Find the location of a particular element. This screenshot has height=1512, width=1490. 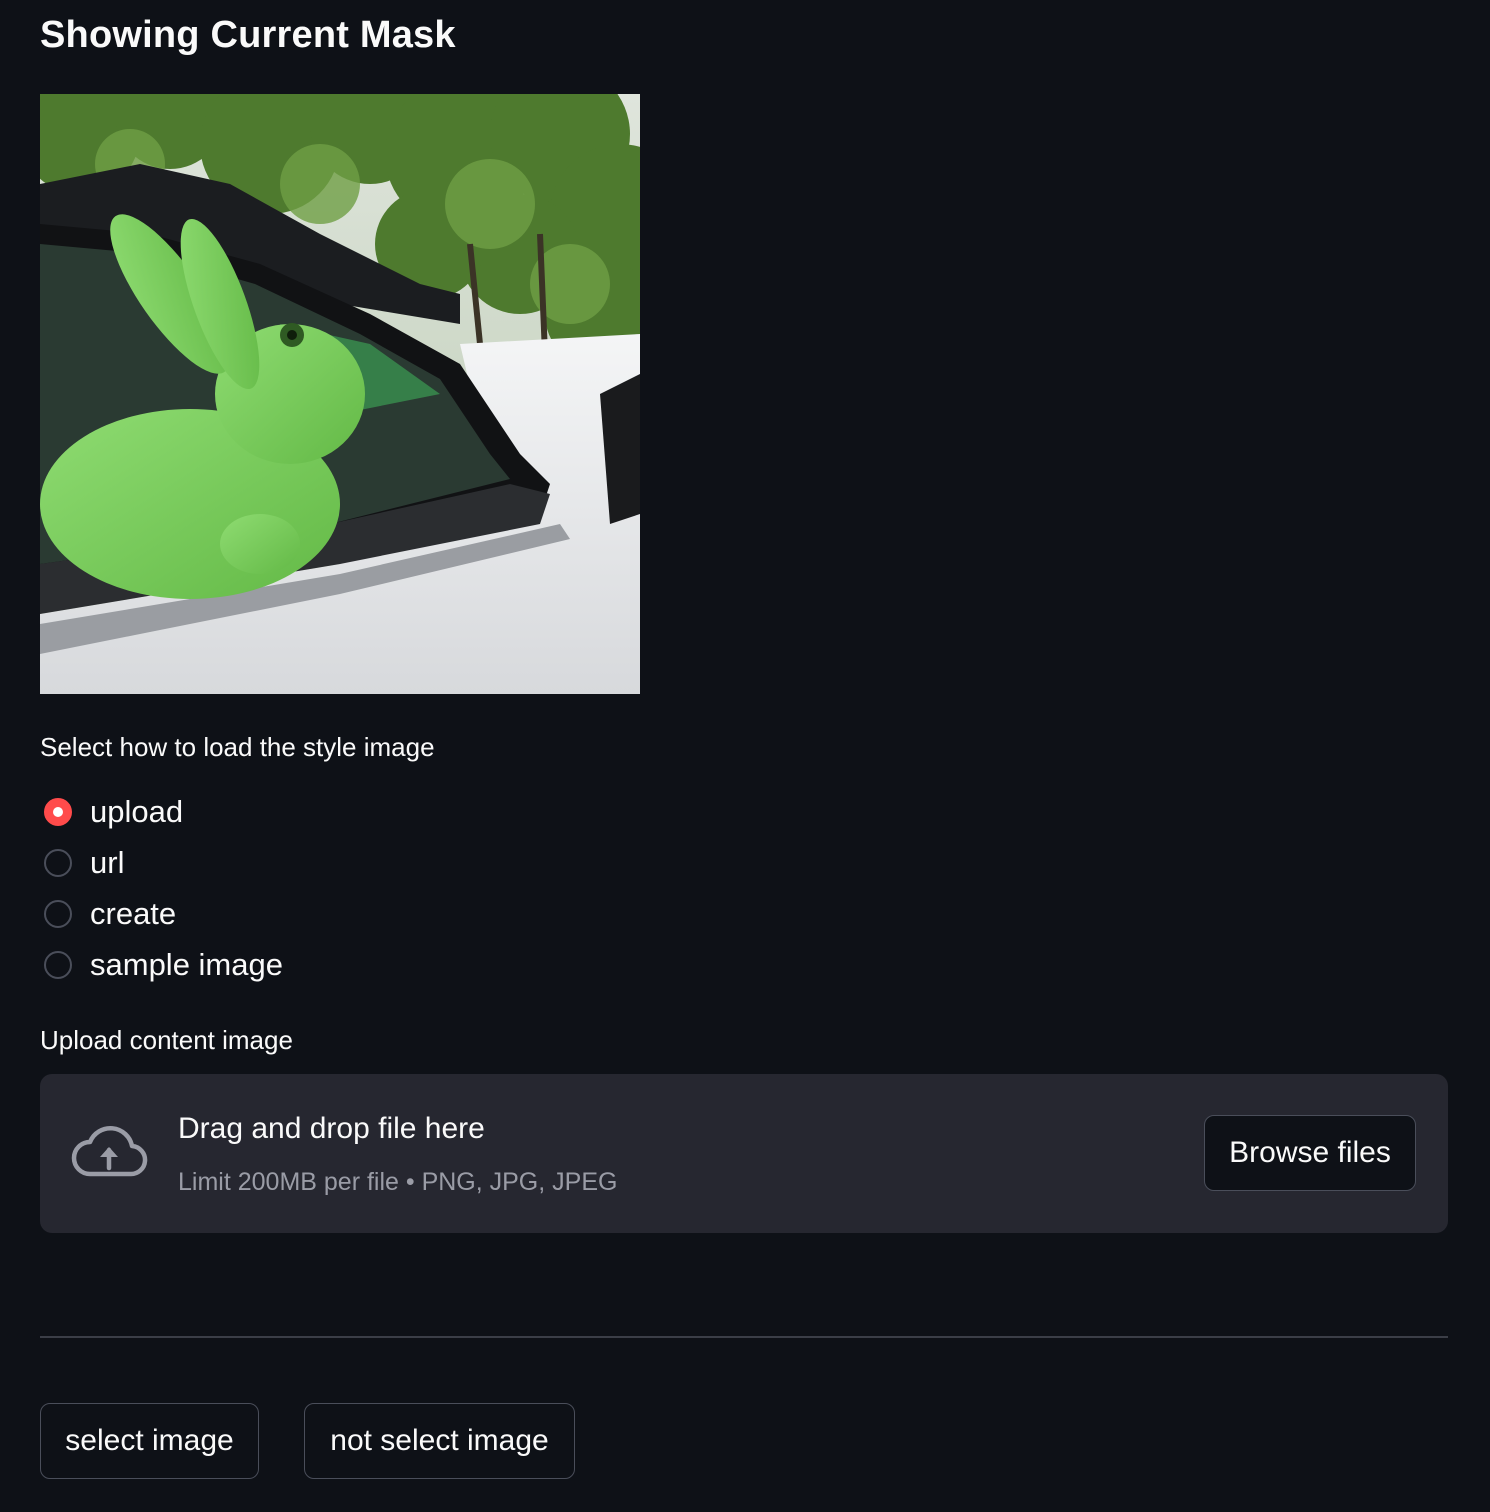

select-image-button: select image is located at coordinates (149, 1441).